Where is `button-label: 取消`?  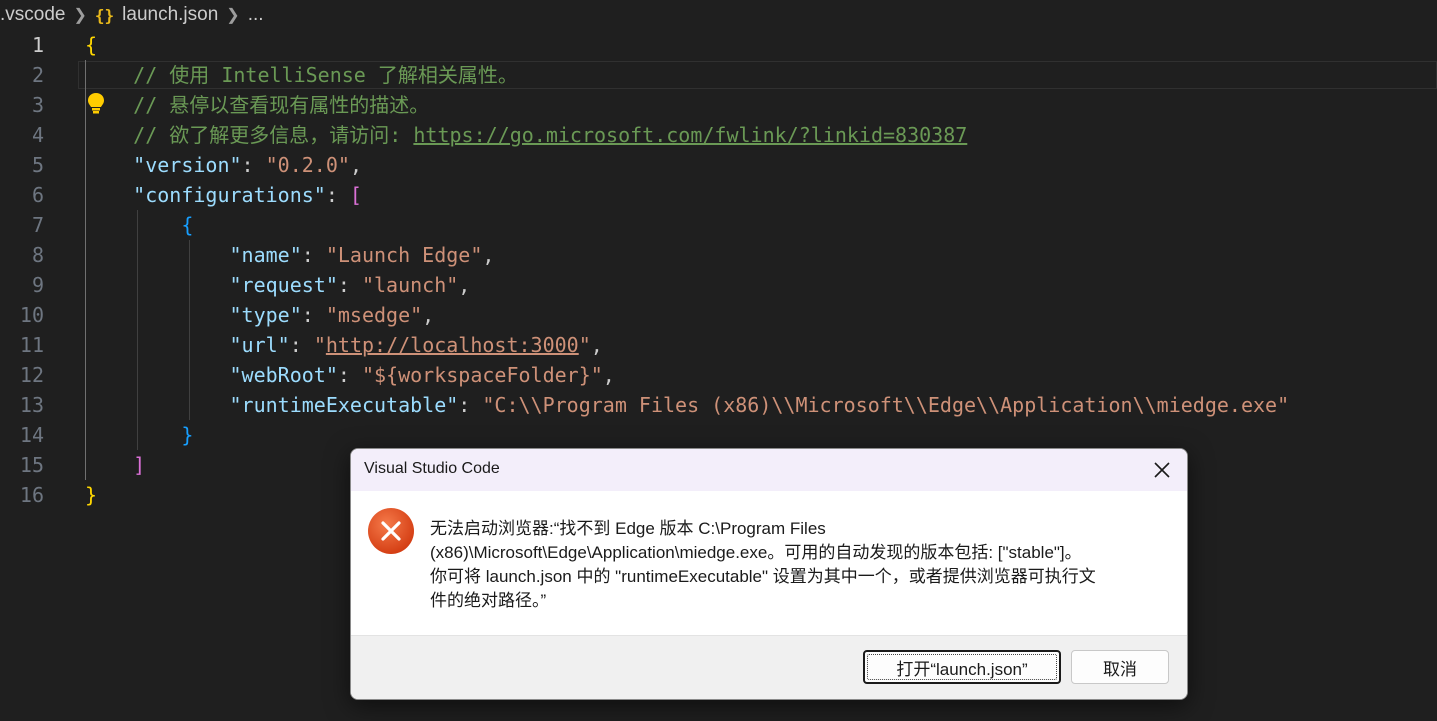
button-label: 取消 is located at coordinates (1120, 669).